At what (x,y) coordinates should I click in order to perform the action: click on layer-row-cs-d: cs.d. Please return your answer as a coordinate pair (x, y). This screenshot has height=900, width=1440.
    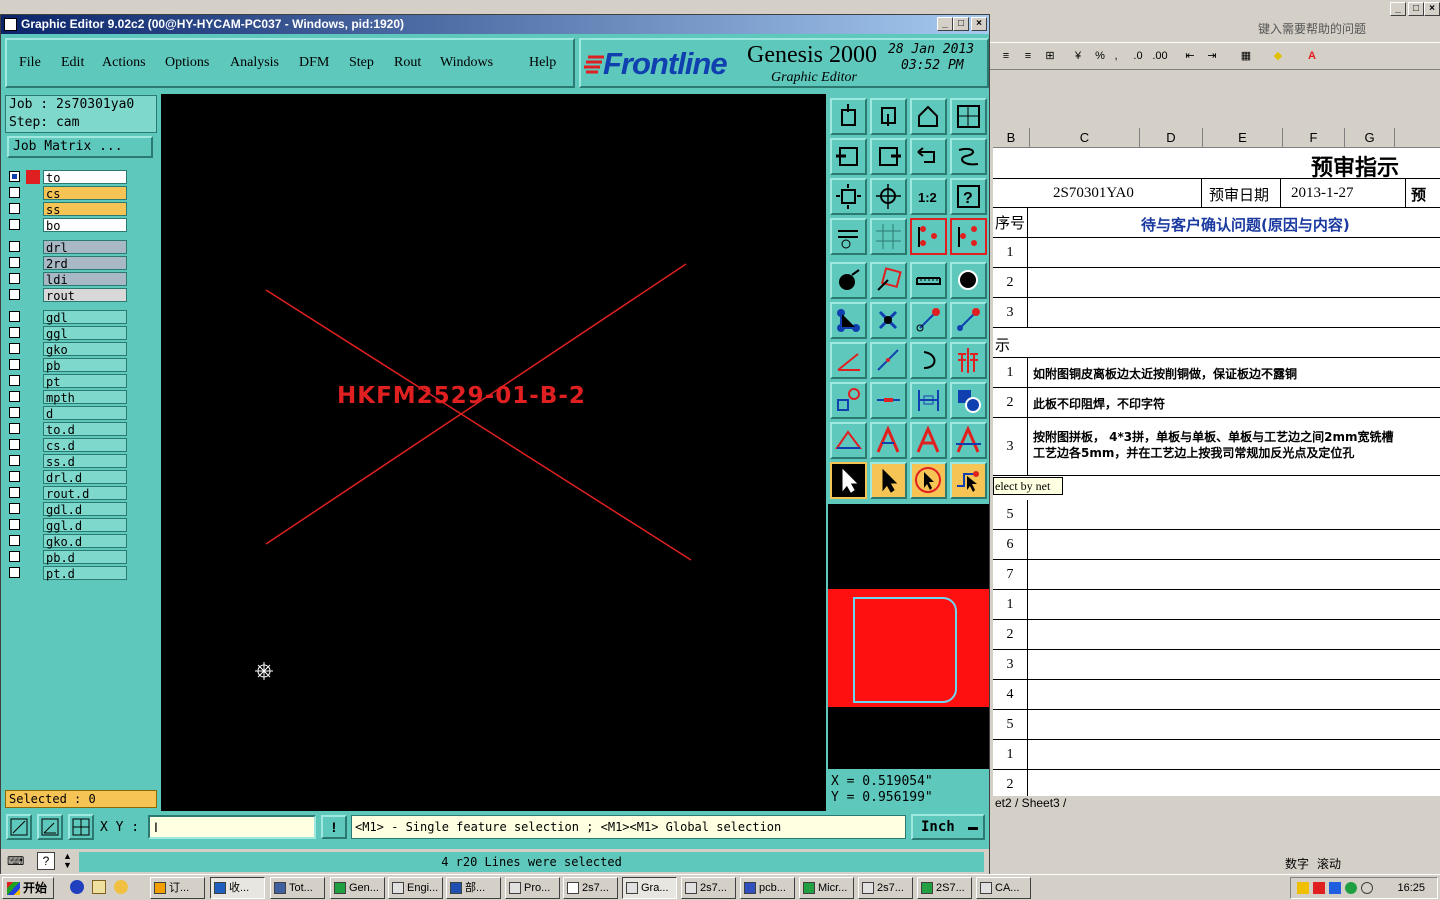
    Looking at the image, I should click on (68, 445).